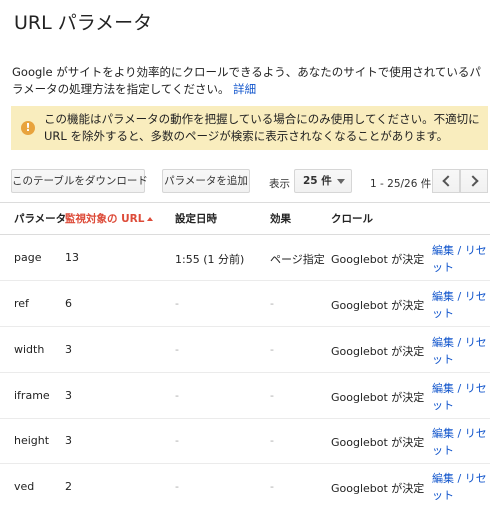  I want to click on pagination-range: 1 - 25/26 件, so click(401, 184).